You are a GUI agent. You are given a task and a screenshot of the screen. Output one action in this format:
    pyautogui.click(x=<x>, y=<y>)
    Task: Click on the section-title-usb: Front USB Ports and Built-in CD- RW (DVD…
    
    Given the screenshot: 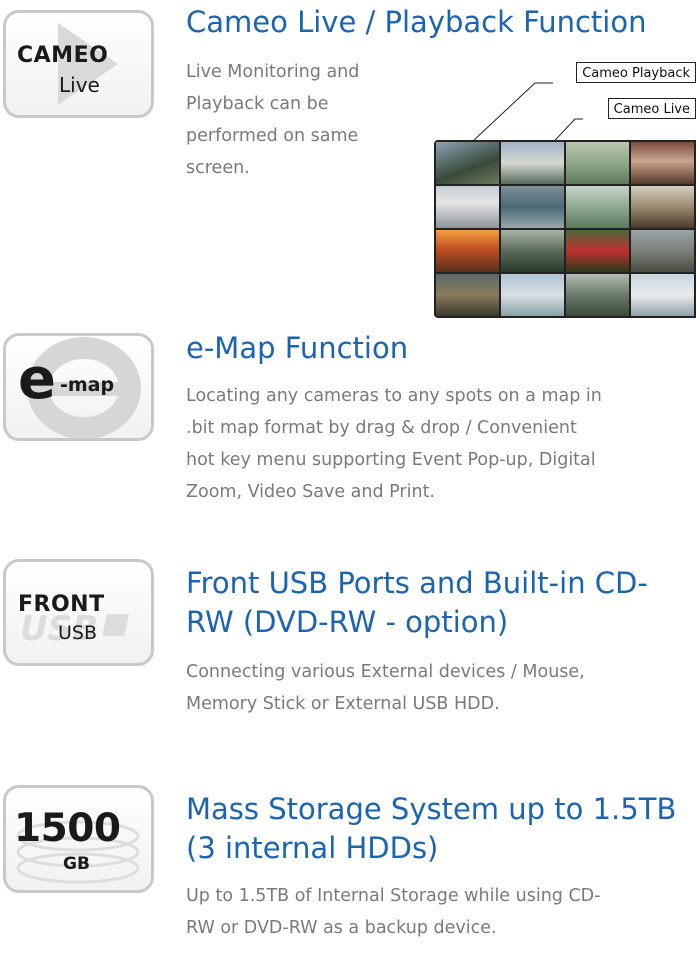 What is the action you would take?
    pyautogui.click(x=417, y=602)
    